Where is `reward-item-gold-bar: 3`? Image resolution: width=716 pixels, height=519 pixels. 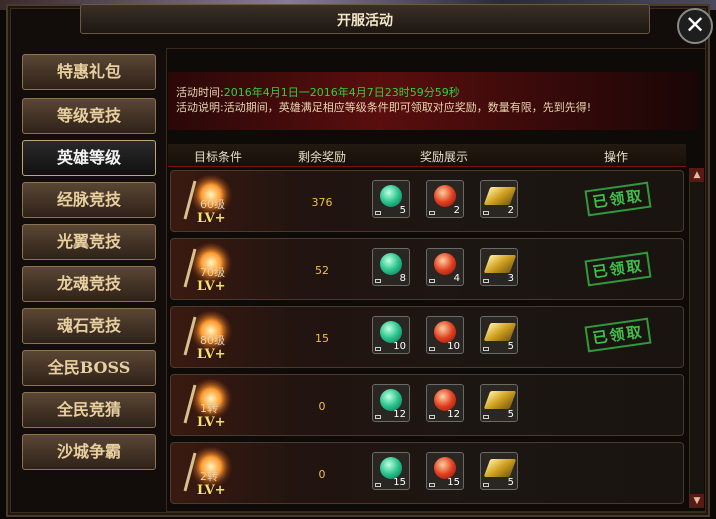 reward-item-gold-bar: 3 is located at coordinates (499, 267).